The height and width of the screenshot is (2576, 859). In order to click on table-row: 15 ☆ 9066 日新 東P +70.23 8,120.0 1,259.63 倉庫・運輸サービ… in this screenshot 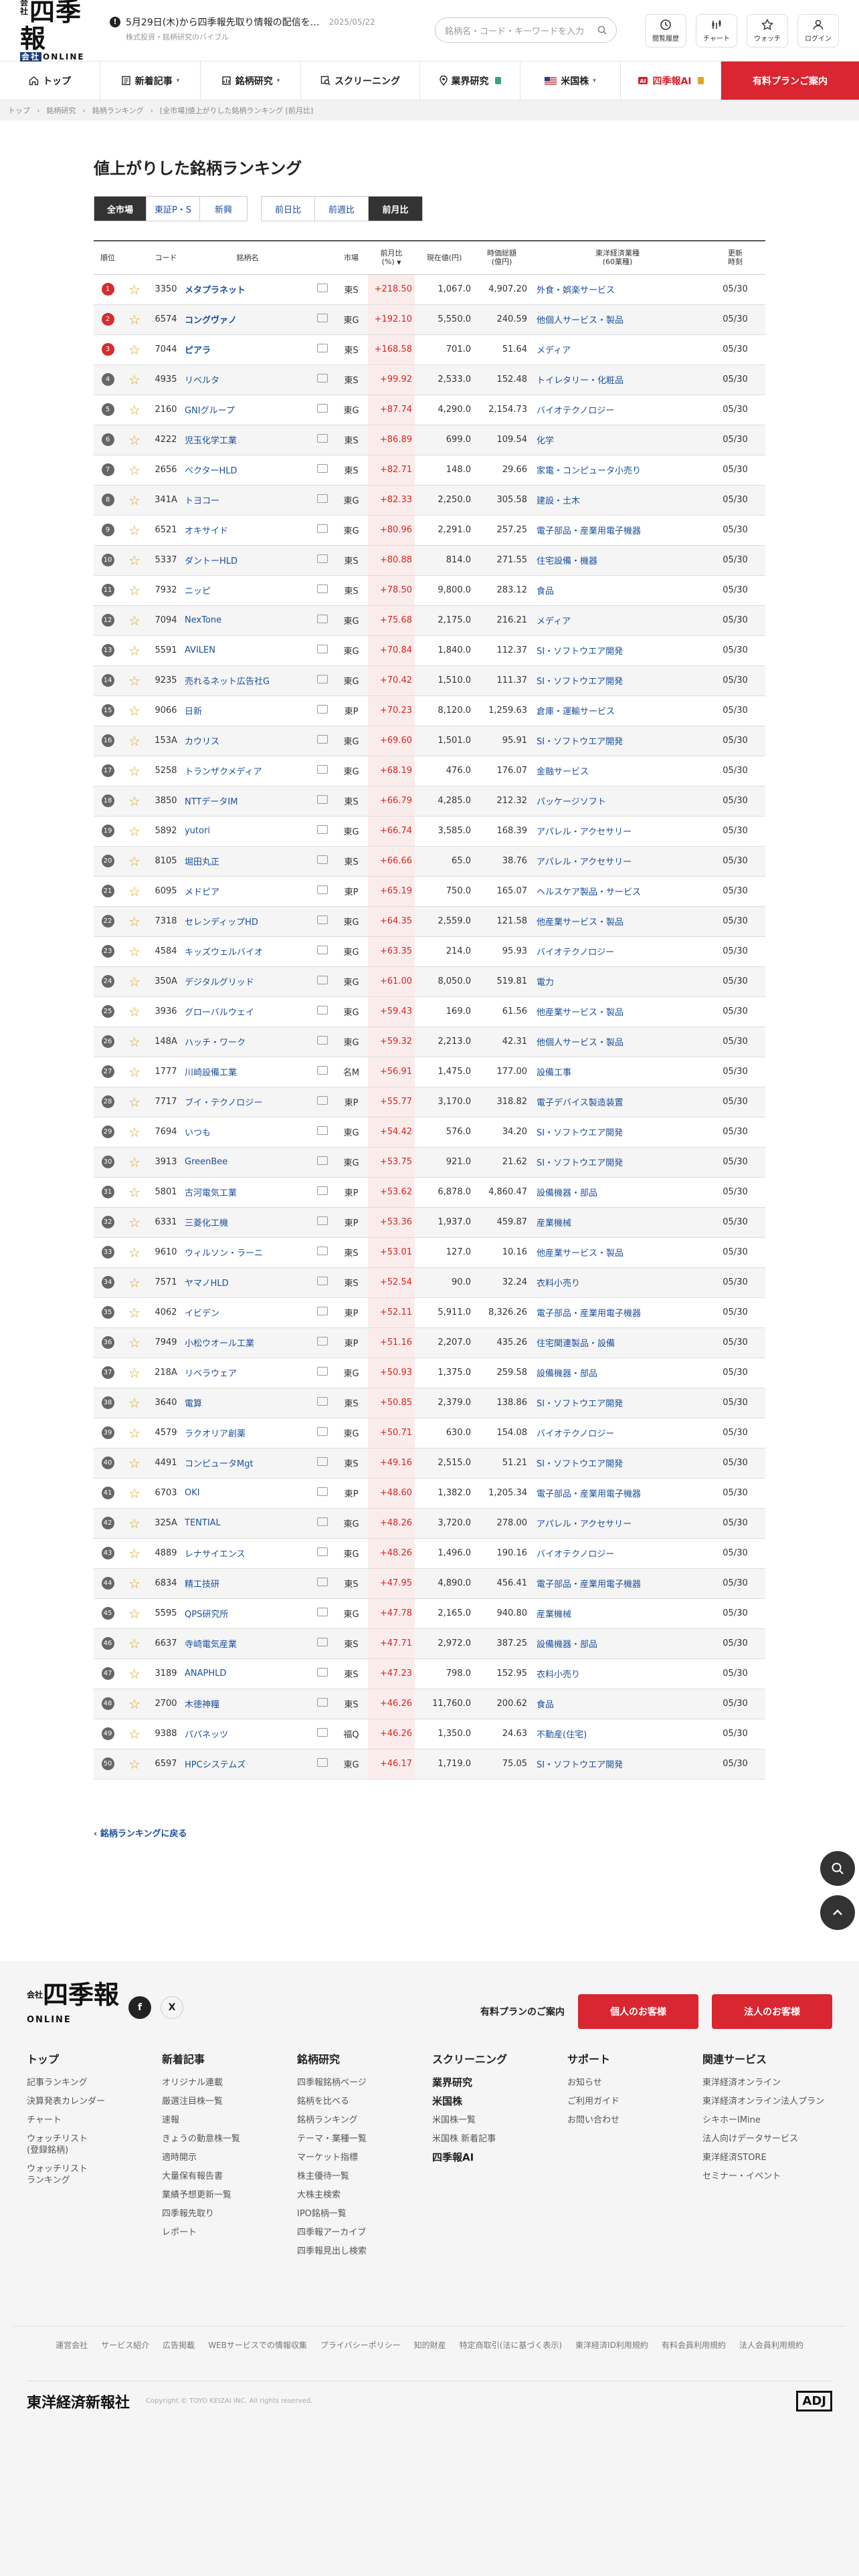, I will do `click(429, 711)`.